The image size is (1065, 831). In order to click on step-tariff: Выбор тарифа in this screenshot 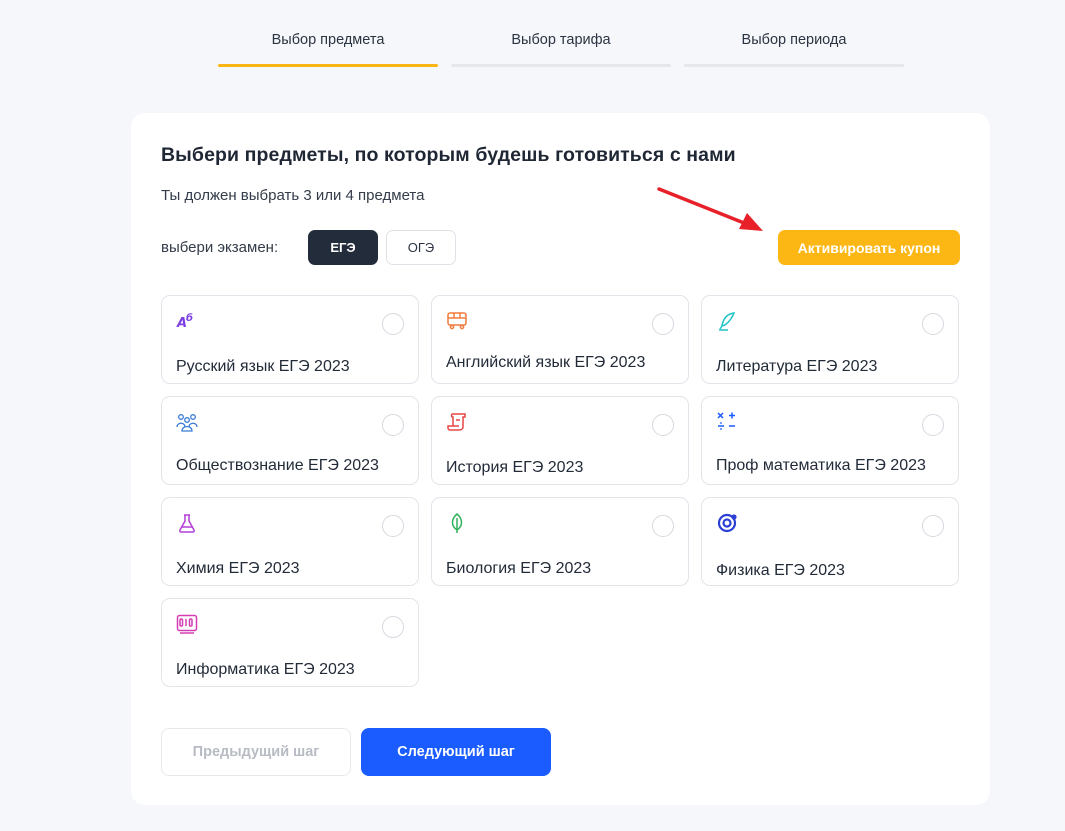, I will do `click(561, 34)`.